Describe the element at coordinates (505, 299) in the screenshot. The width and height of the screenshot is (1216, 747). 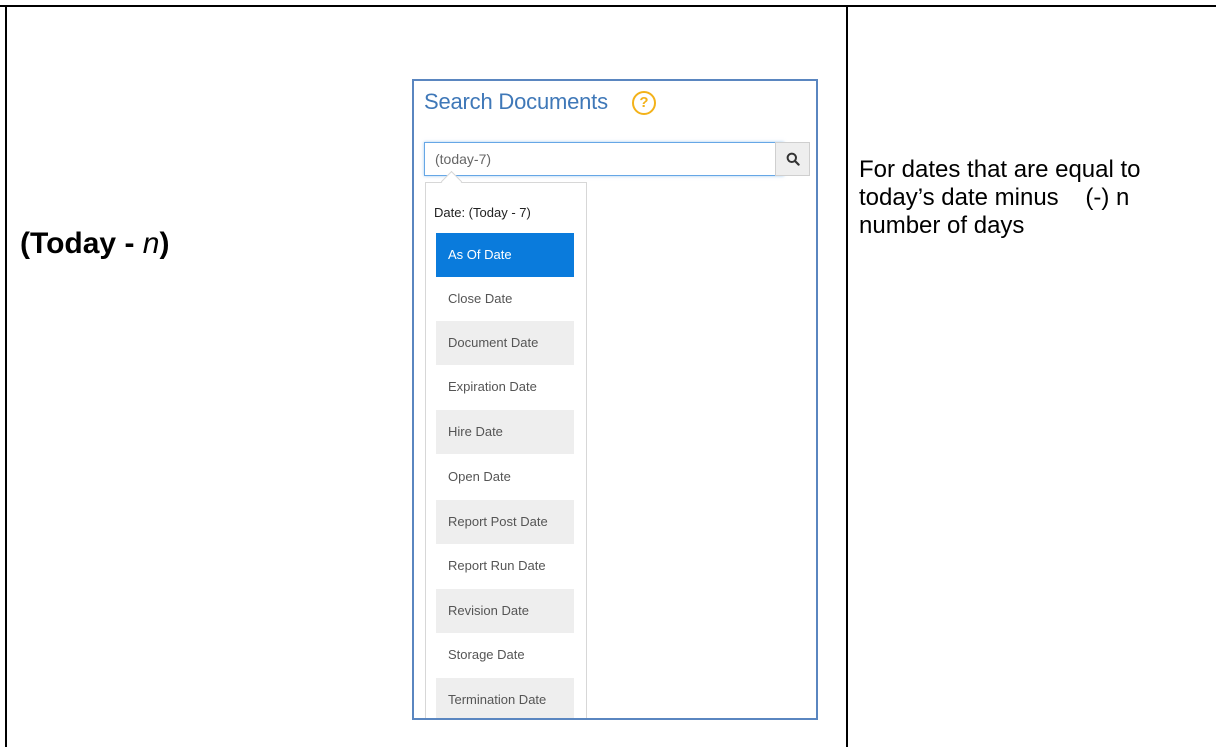
I see `dropdown-item-close-date: Close Date` at that location.